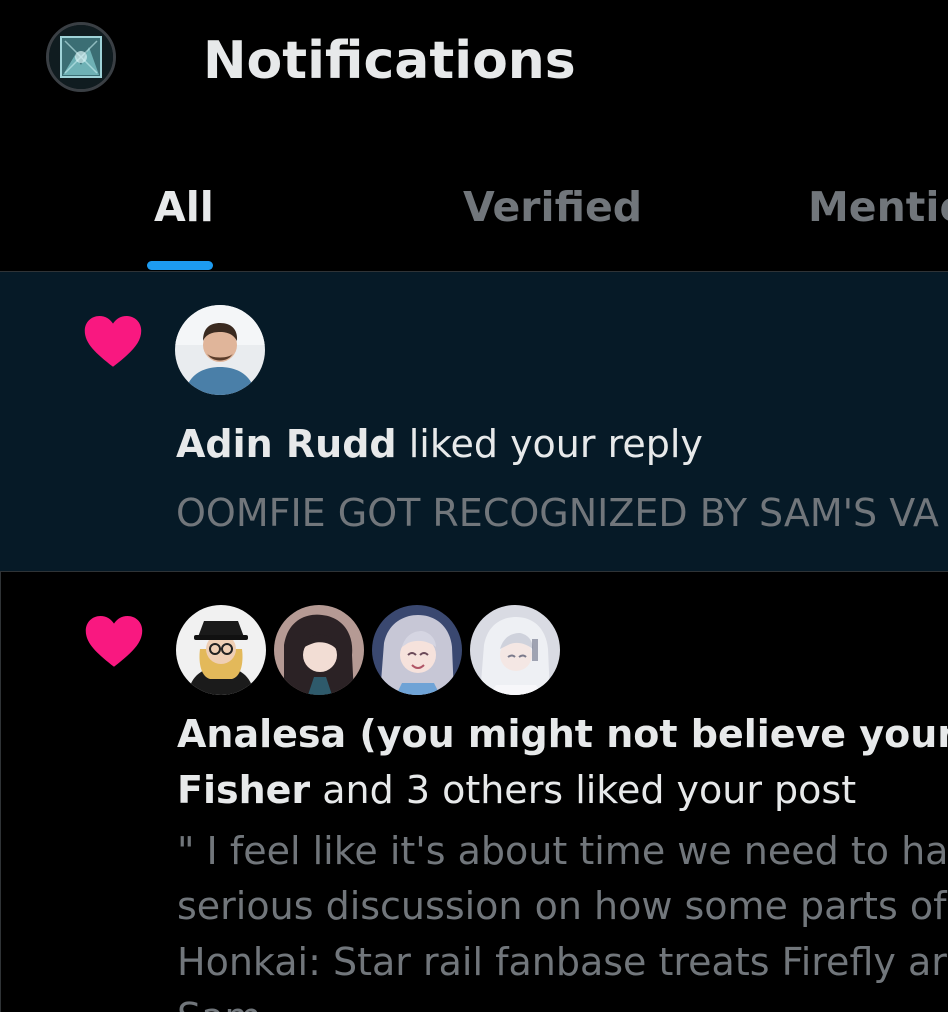 The image size is (948, 1012). Describe the element at coordinates (878, 207) in the screenshot. I see `tab-mentions: Mentio` at that location.